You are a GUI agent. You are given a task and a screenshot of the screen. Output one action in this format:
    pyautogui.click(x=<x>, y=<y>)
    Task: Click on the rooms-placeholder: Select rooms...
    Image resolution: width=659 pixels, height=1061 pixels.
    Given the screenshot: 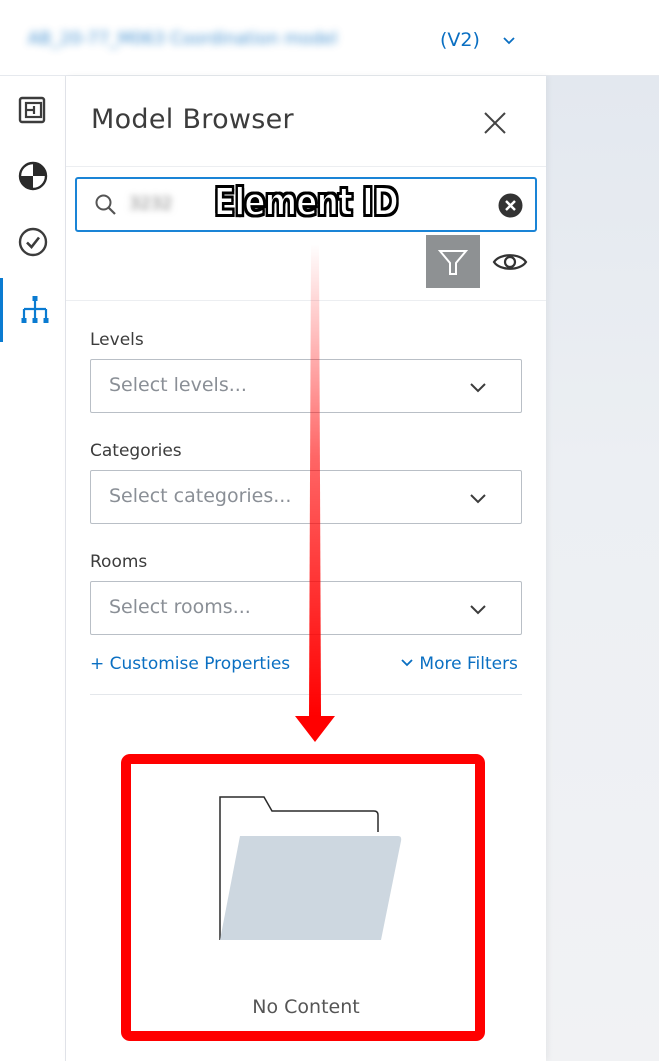 What is the action you would take?
    pyautogui.click(x=180, y=607)
    